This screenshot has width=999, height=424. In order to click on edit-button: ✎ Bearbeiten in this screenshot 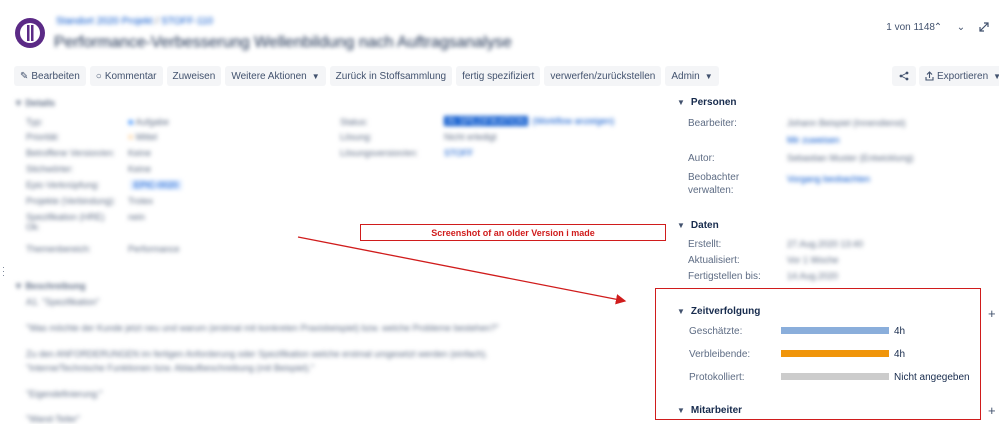, I will do `click(50, 76)`.